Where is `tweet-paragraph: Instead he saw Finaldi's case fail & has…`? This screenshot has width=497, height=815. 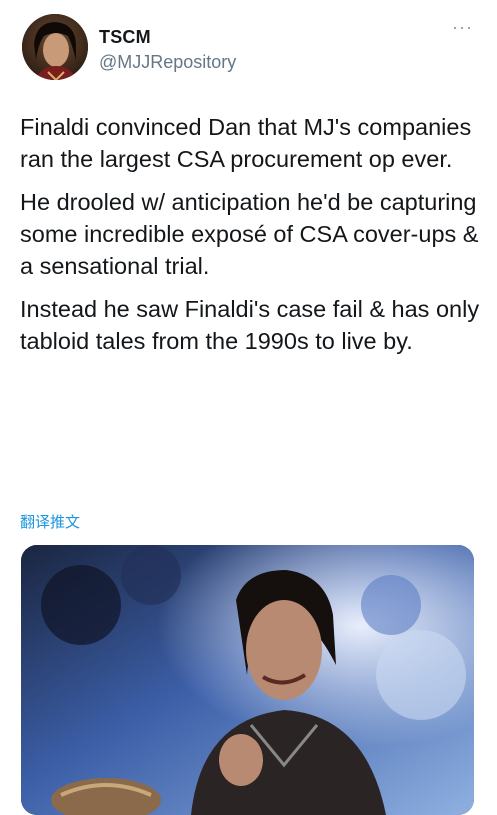
tweet-paragraph: Instead he saw Finaldi's case fail & has… is located at coordinates (250, 325).